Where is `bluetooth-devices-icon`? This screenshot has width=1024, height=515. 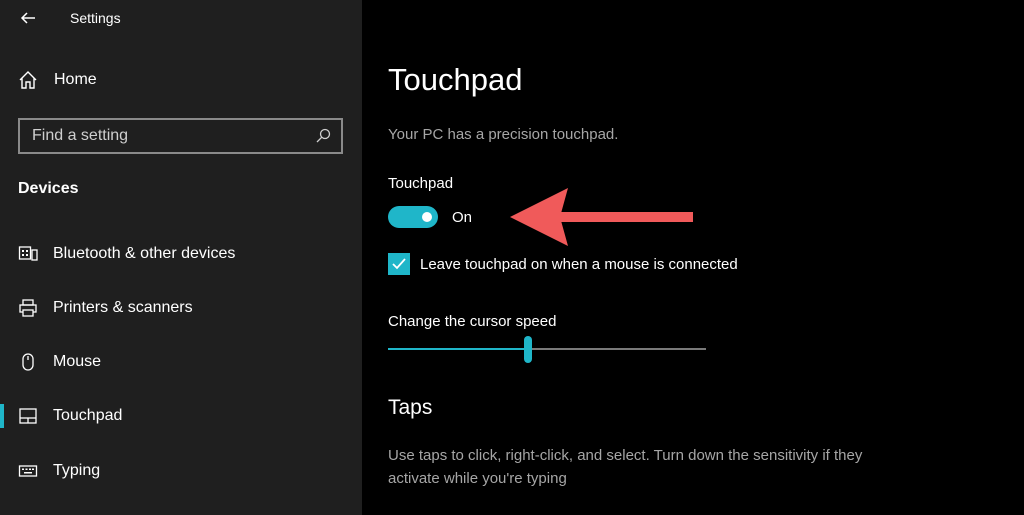 bluetooth-devices-icon is located at coordinates (28, 254).